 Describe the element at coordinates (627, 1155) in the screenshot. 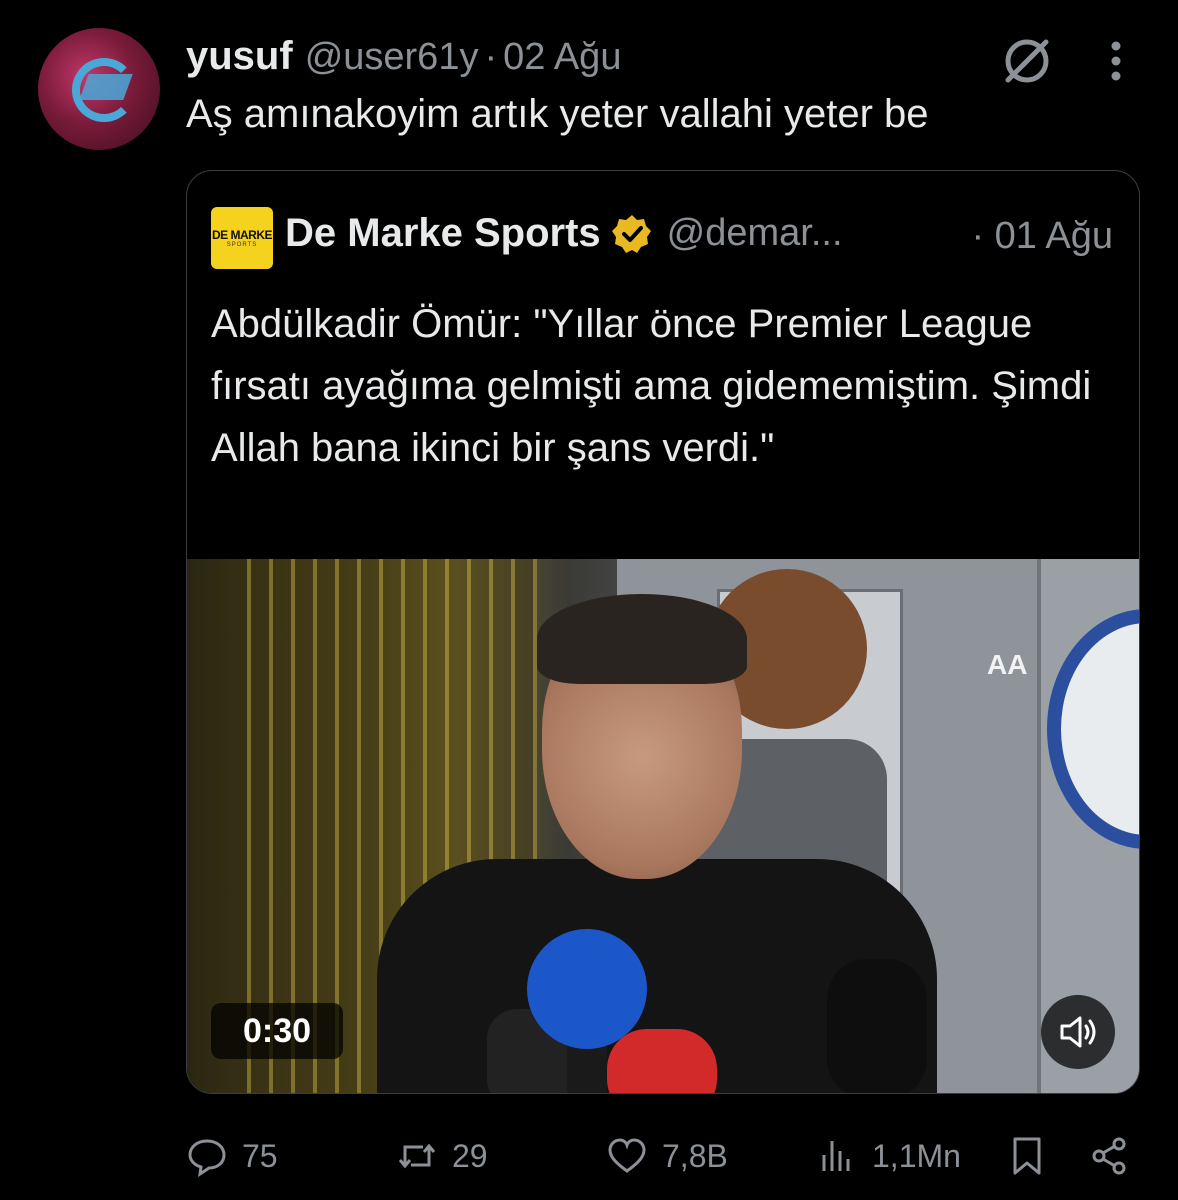

I see `like-icon` at that location.